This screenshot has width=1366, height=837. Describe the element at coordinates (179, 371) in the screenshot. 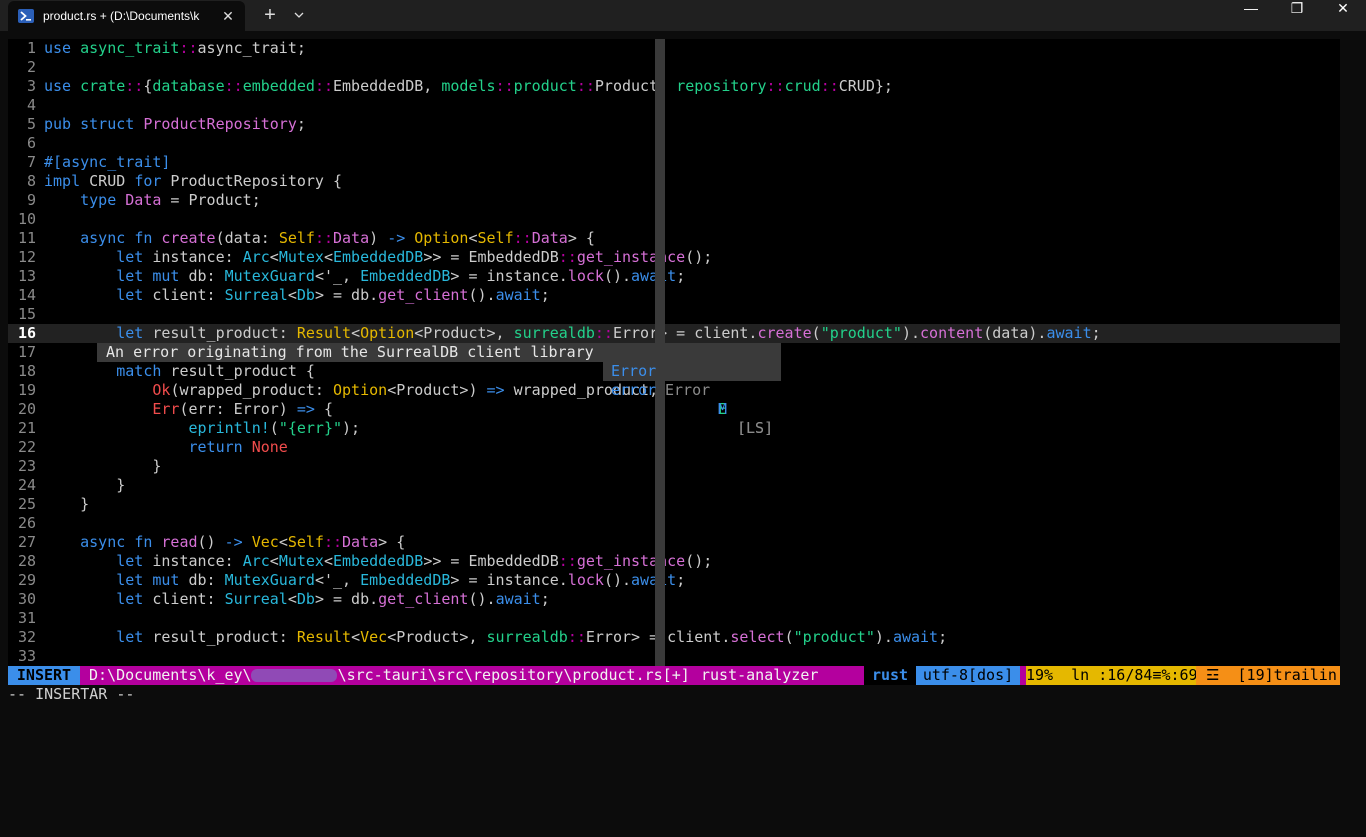

I see `line-code: match result_product {` at that location.